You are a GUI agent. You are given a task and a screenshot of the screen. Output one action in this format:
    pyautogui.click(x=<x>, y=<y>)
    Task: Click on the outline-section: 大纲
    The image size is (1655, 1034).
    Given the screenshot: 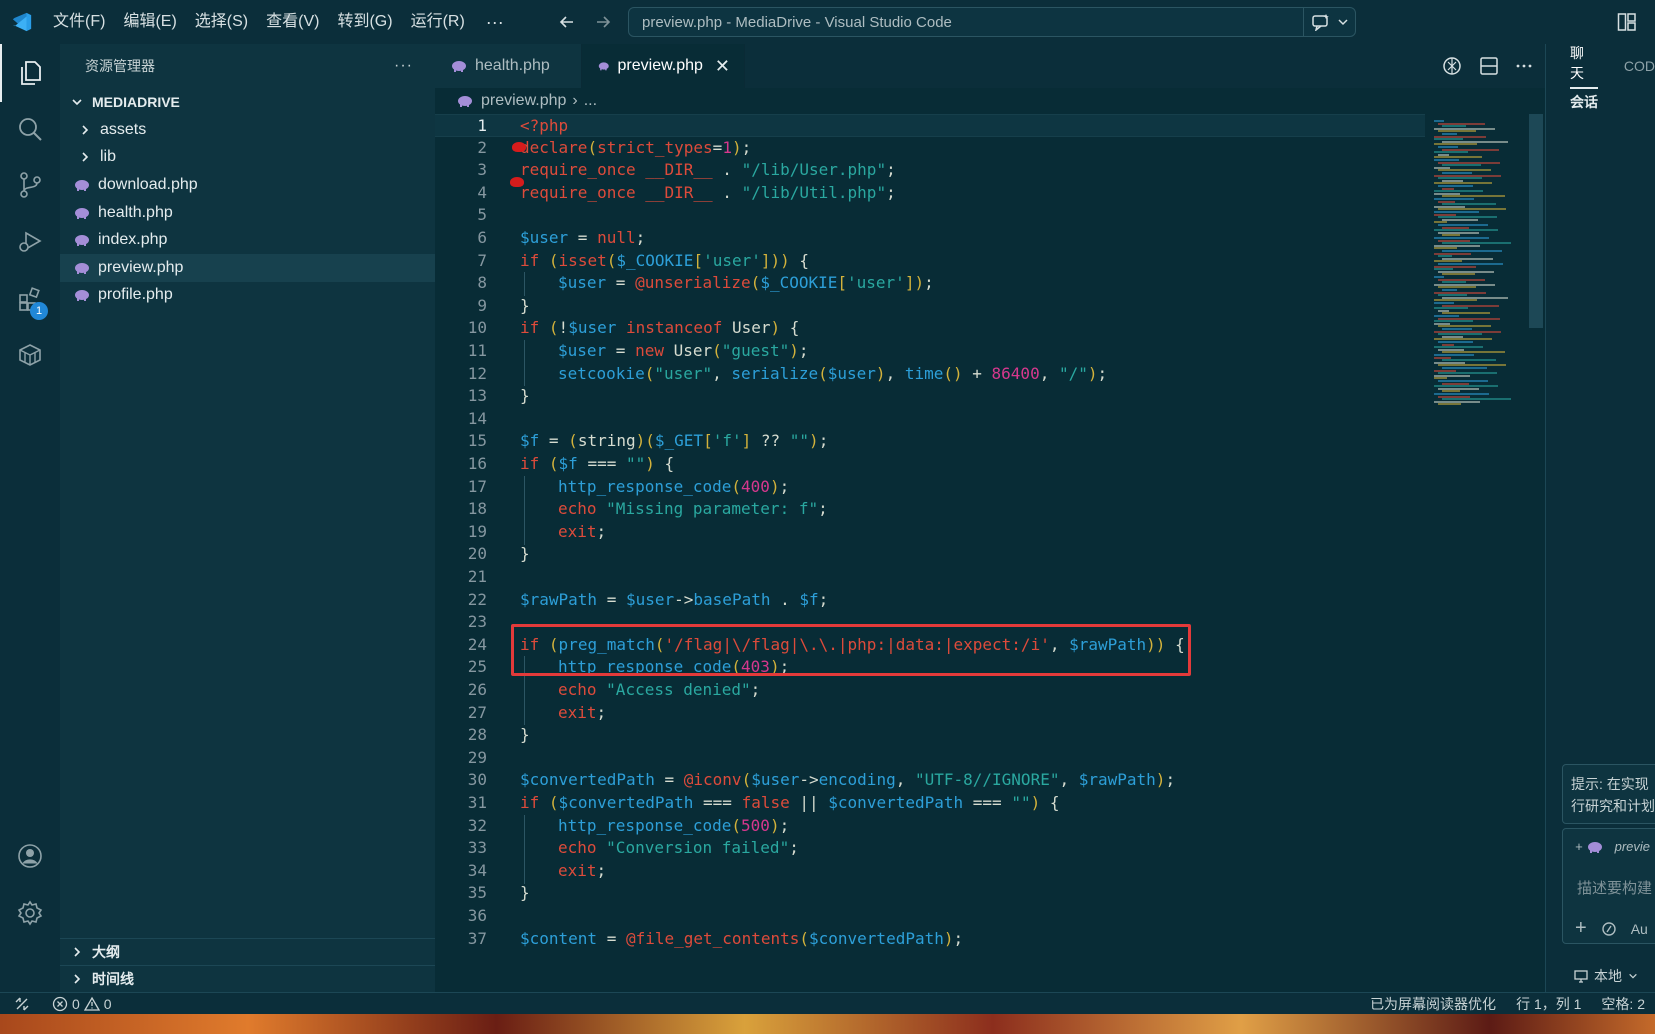 What is the action you would take?
    pyautogui.click(x=247, y=951)
    